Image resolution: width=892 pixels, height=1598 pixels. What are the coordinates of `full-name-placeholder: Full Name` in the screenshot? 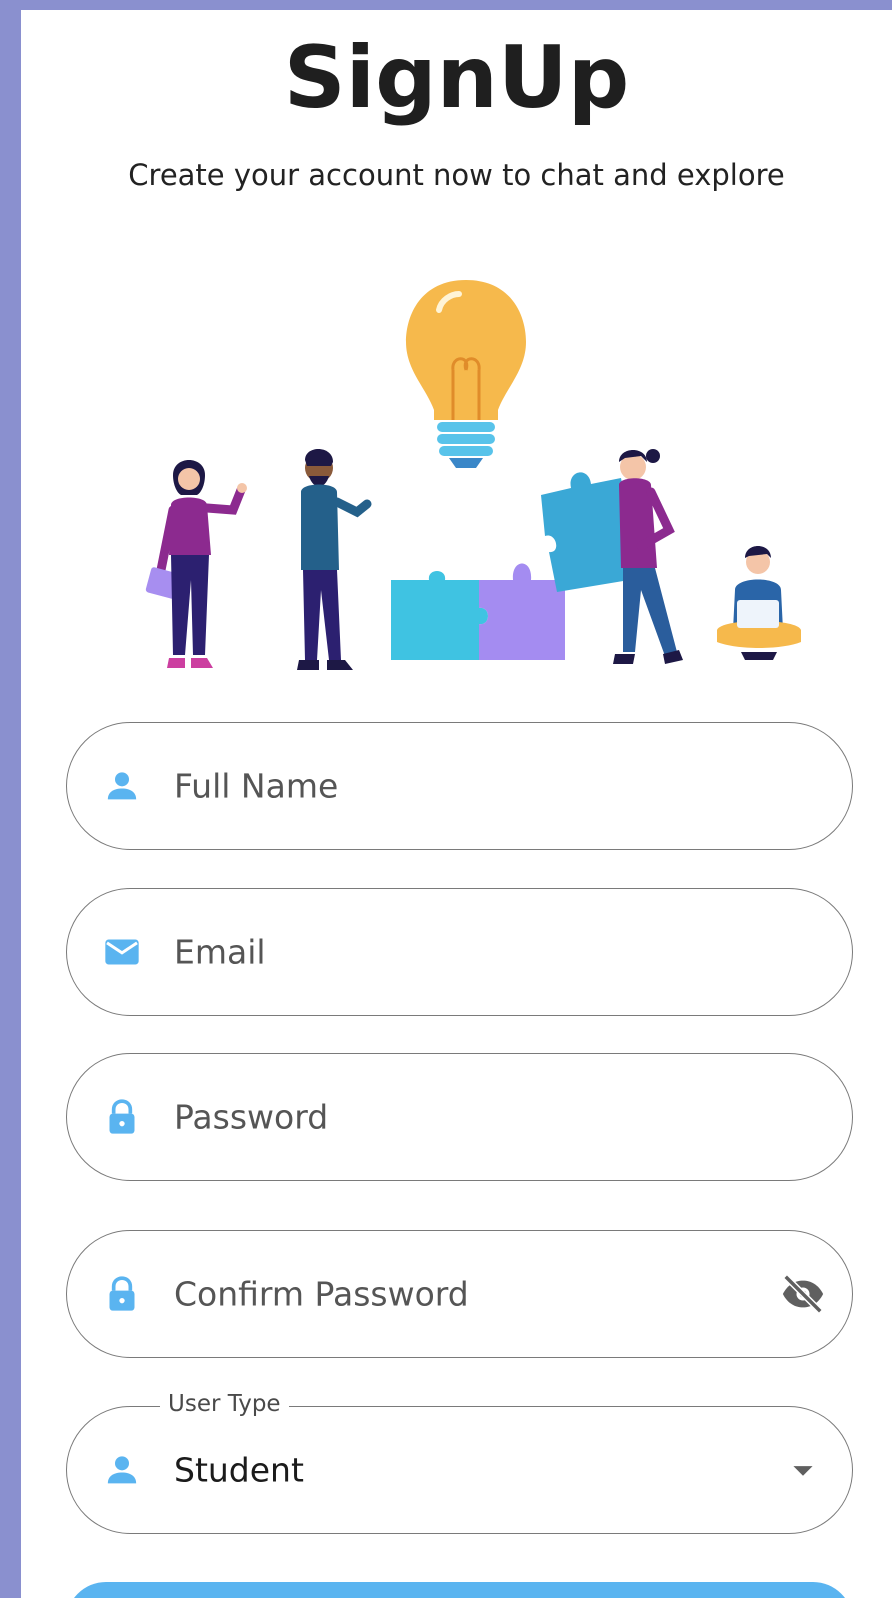 It's located at (256, 786).